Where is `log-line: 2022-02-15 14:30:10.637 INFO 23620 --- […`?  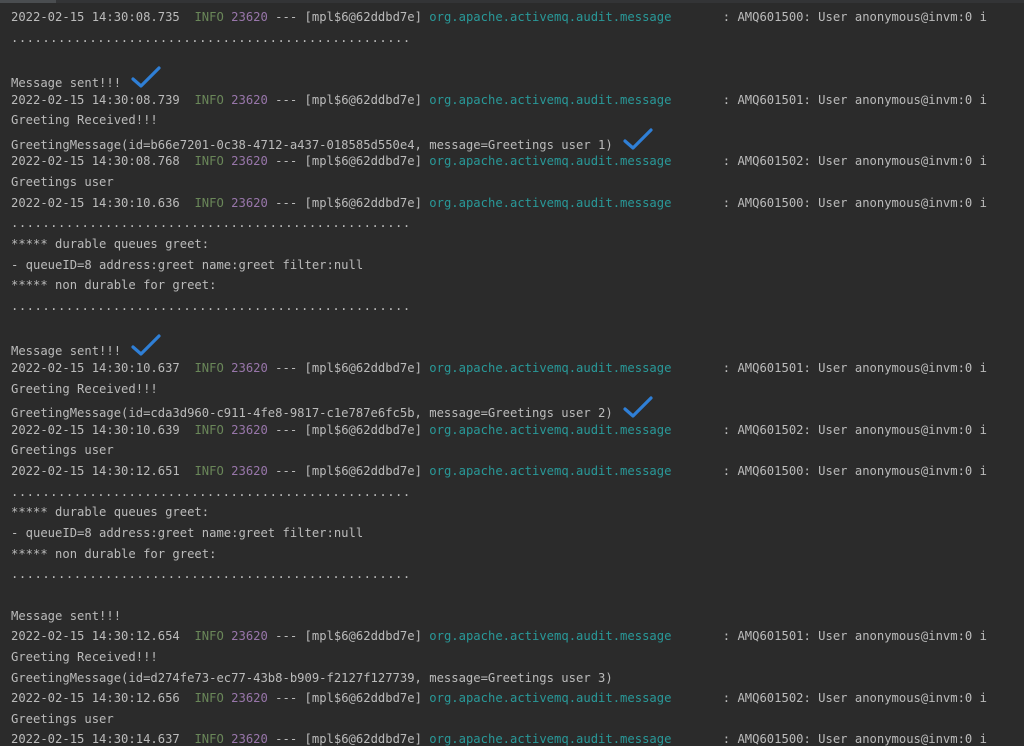
log-line: 2022-02-15 14:30:10.637 INFO 23620 --- [… is located at coordinates (517, 368).